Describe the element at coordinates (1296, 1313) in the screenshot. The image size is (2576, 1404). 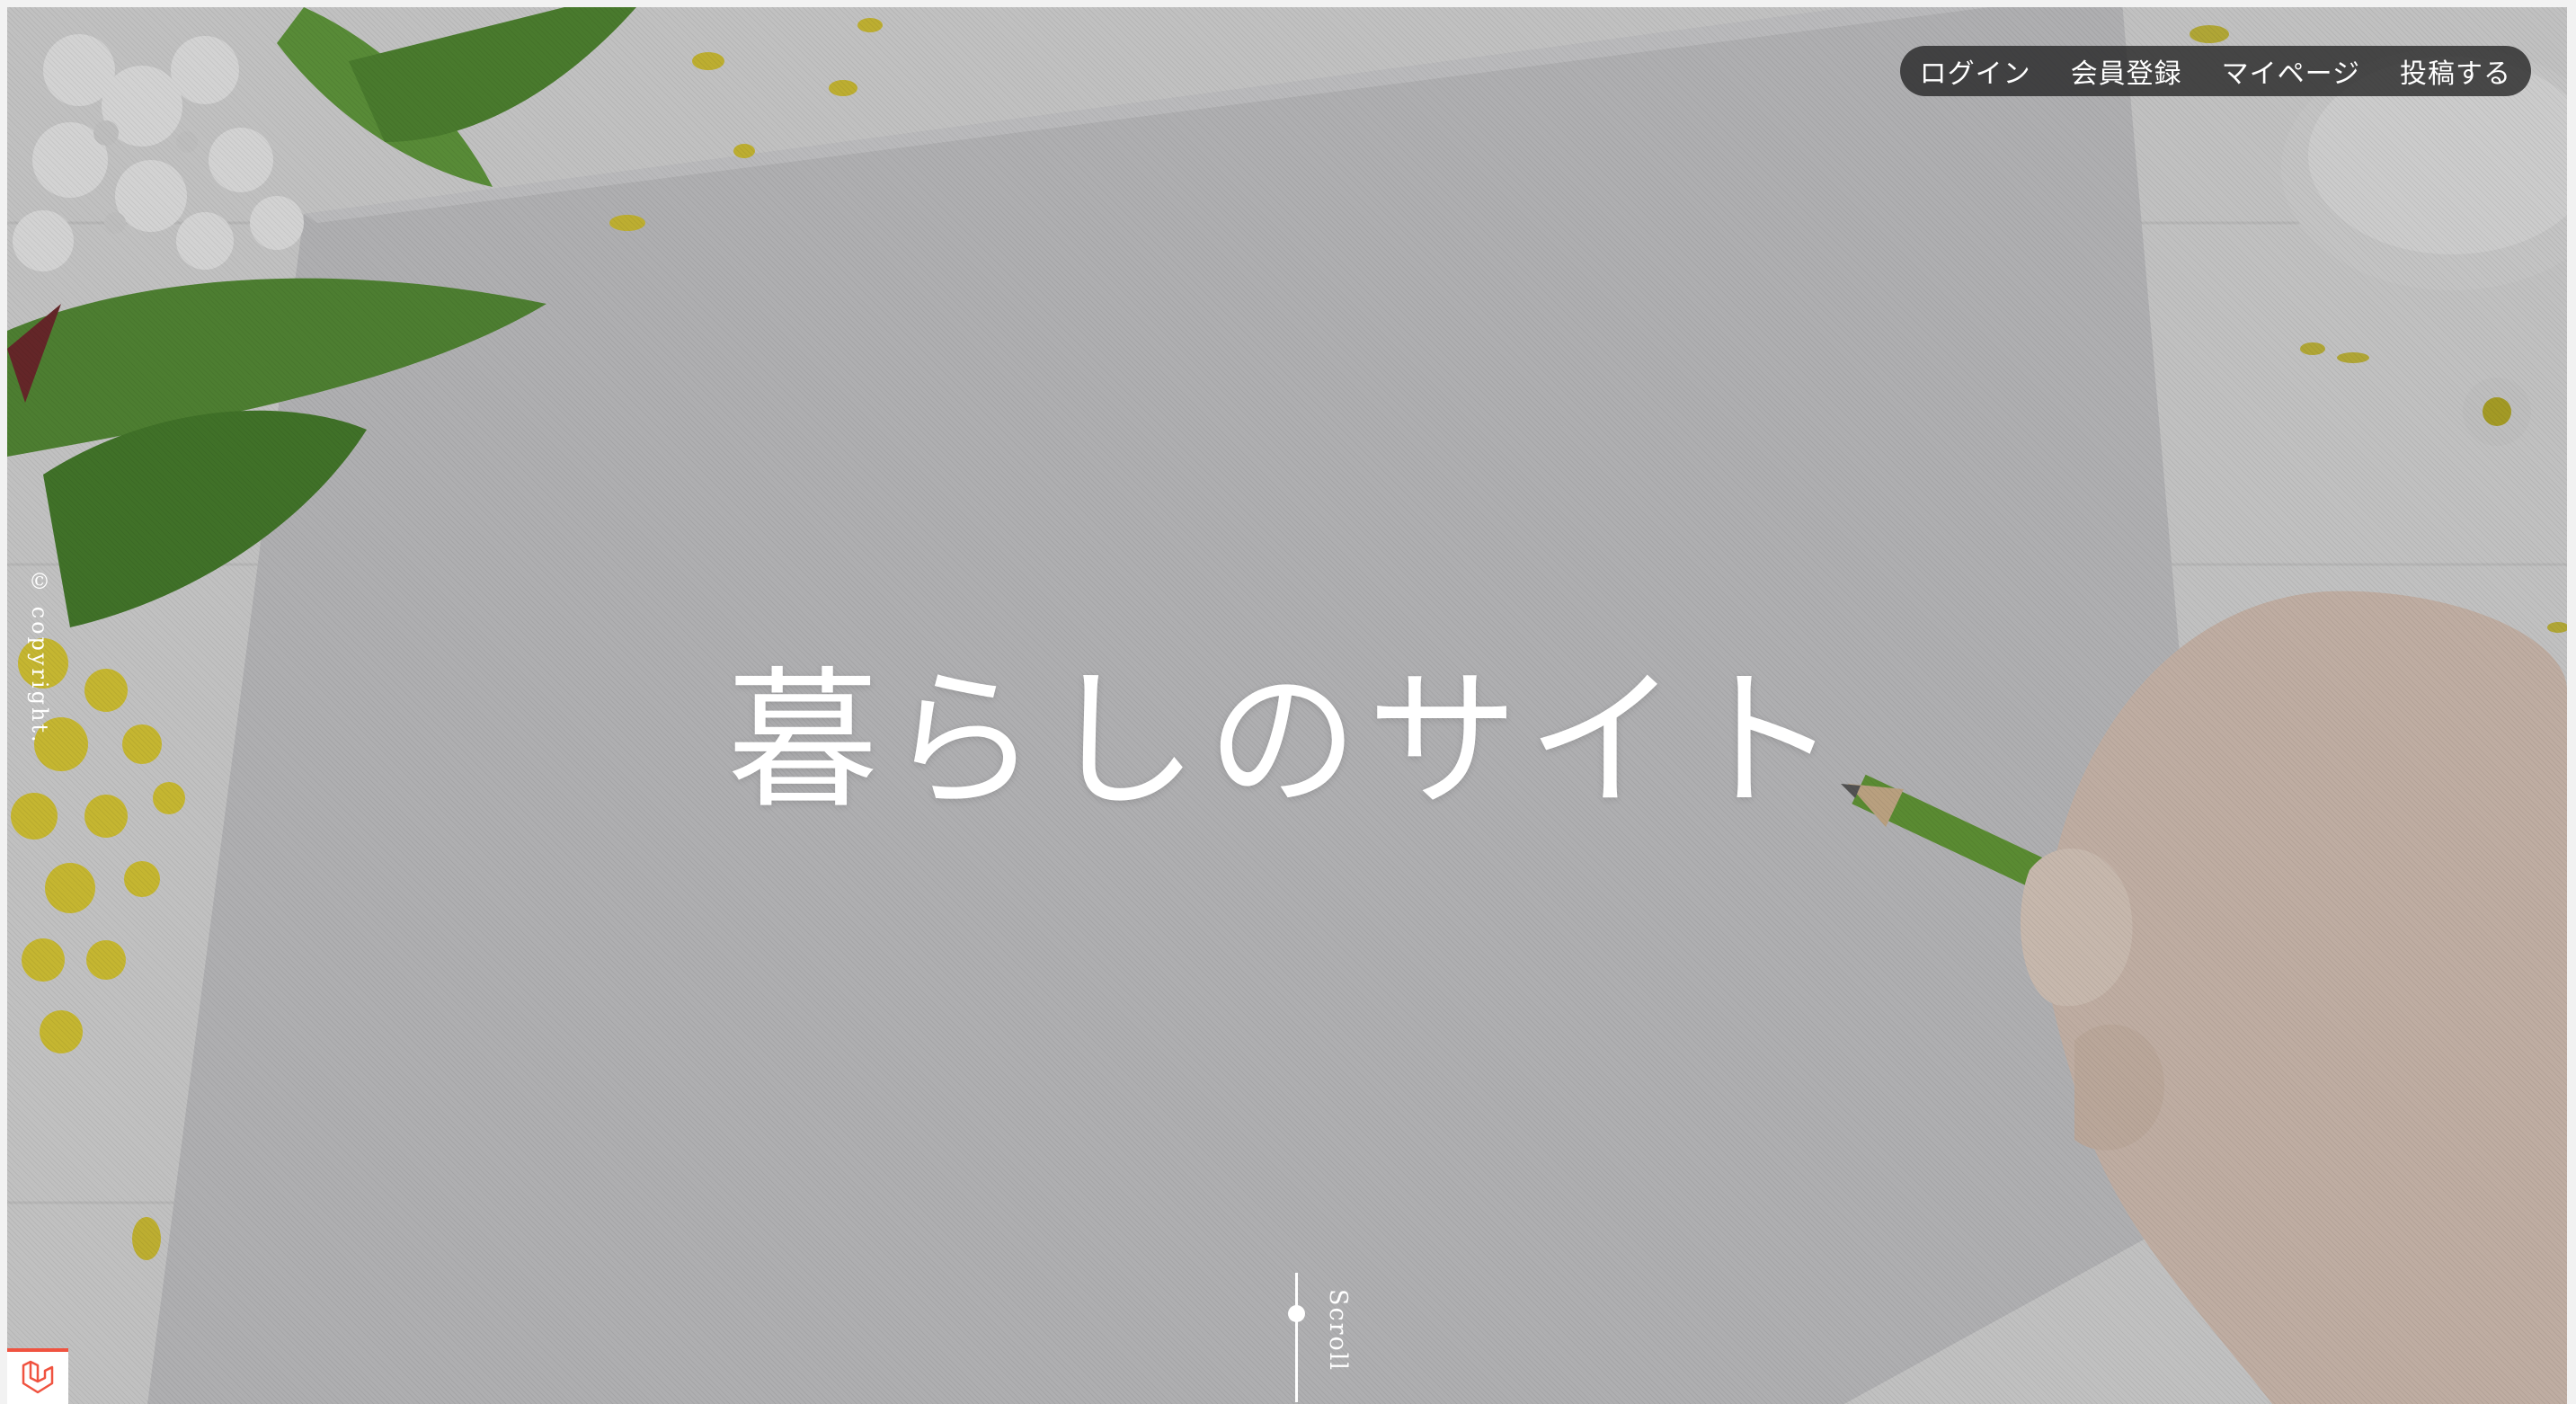
I see `scroll-dot-icon` at that location.